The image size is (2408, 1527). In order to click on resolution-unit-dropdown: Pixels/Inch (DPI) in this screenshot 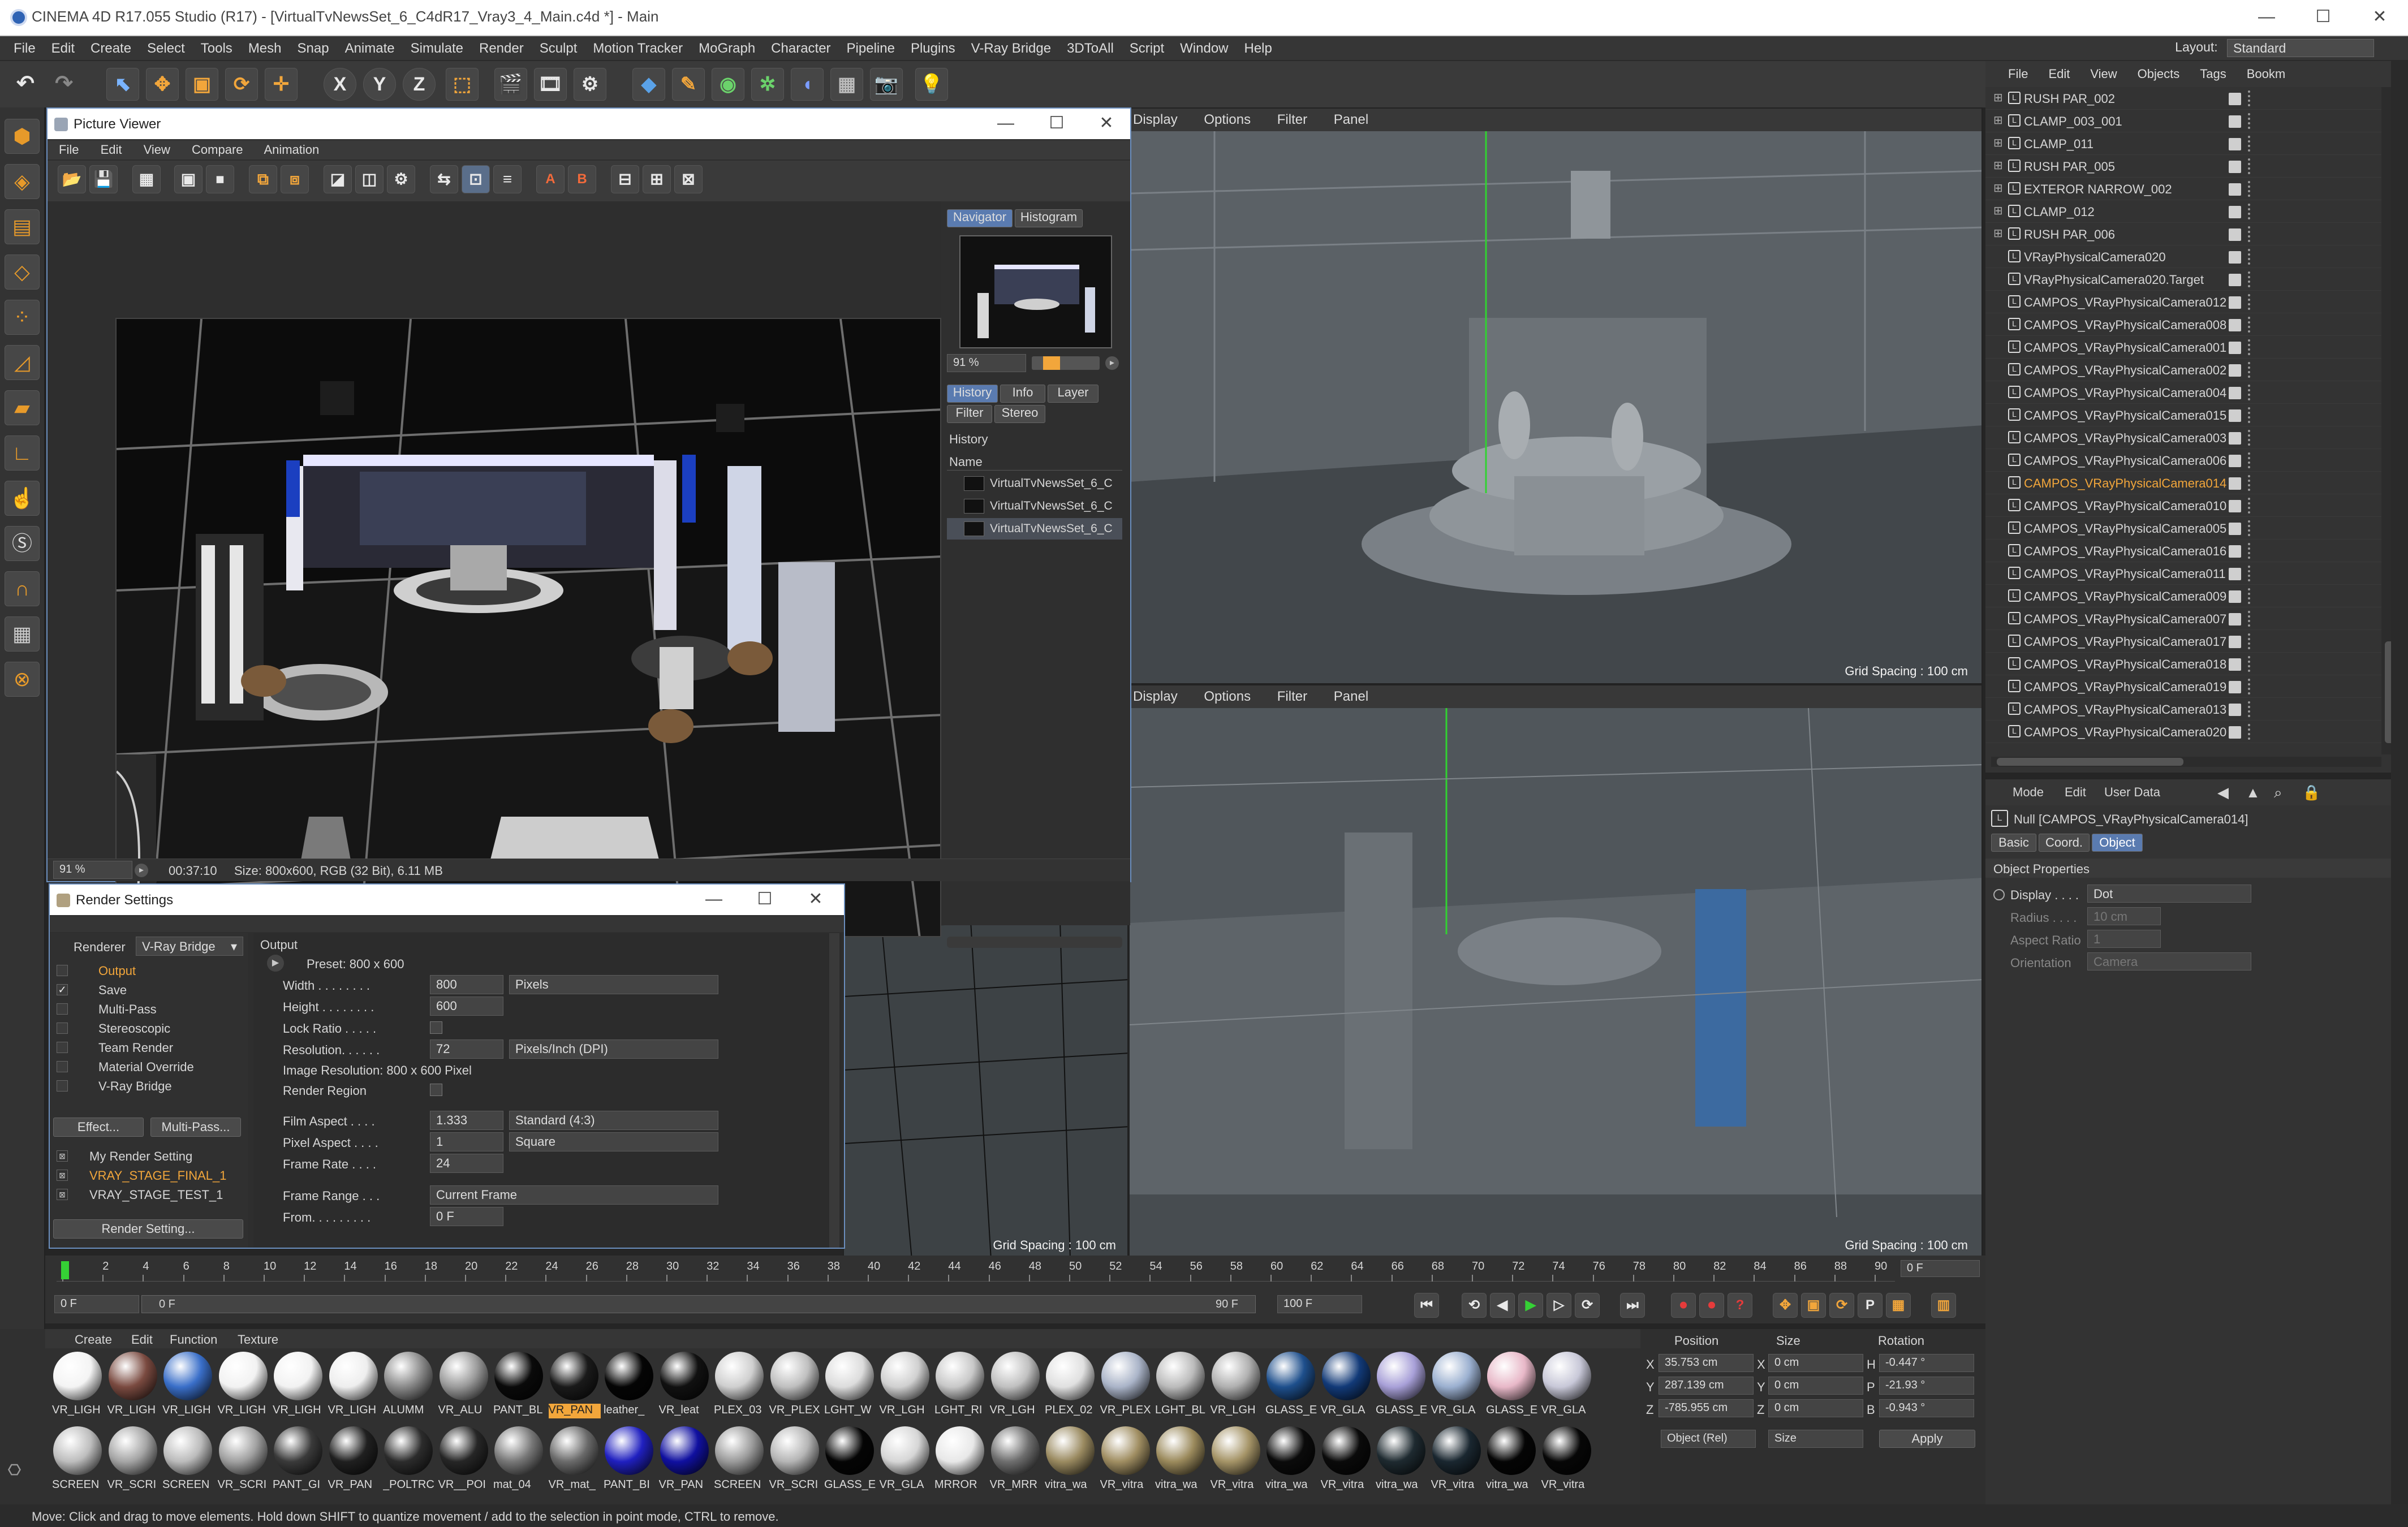, I will do `click(613, 1049)`.